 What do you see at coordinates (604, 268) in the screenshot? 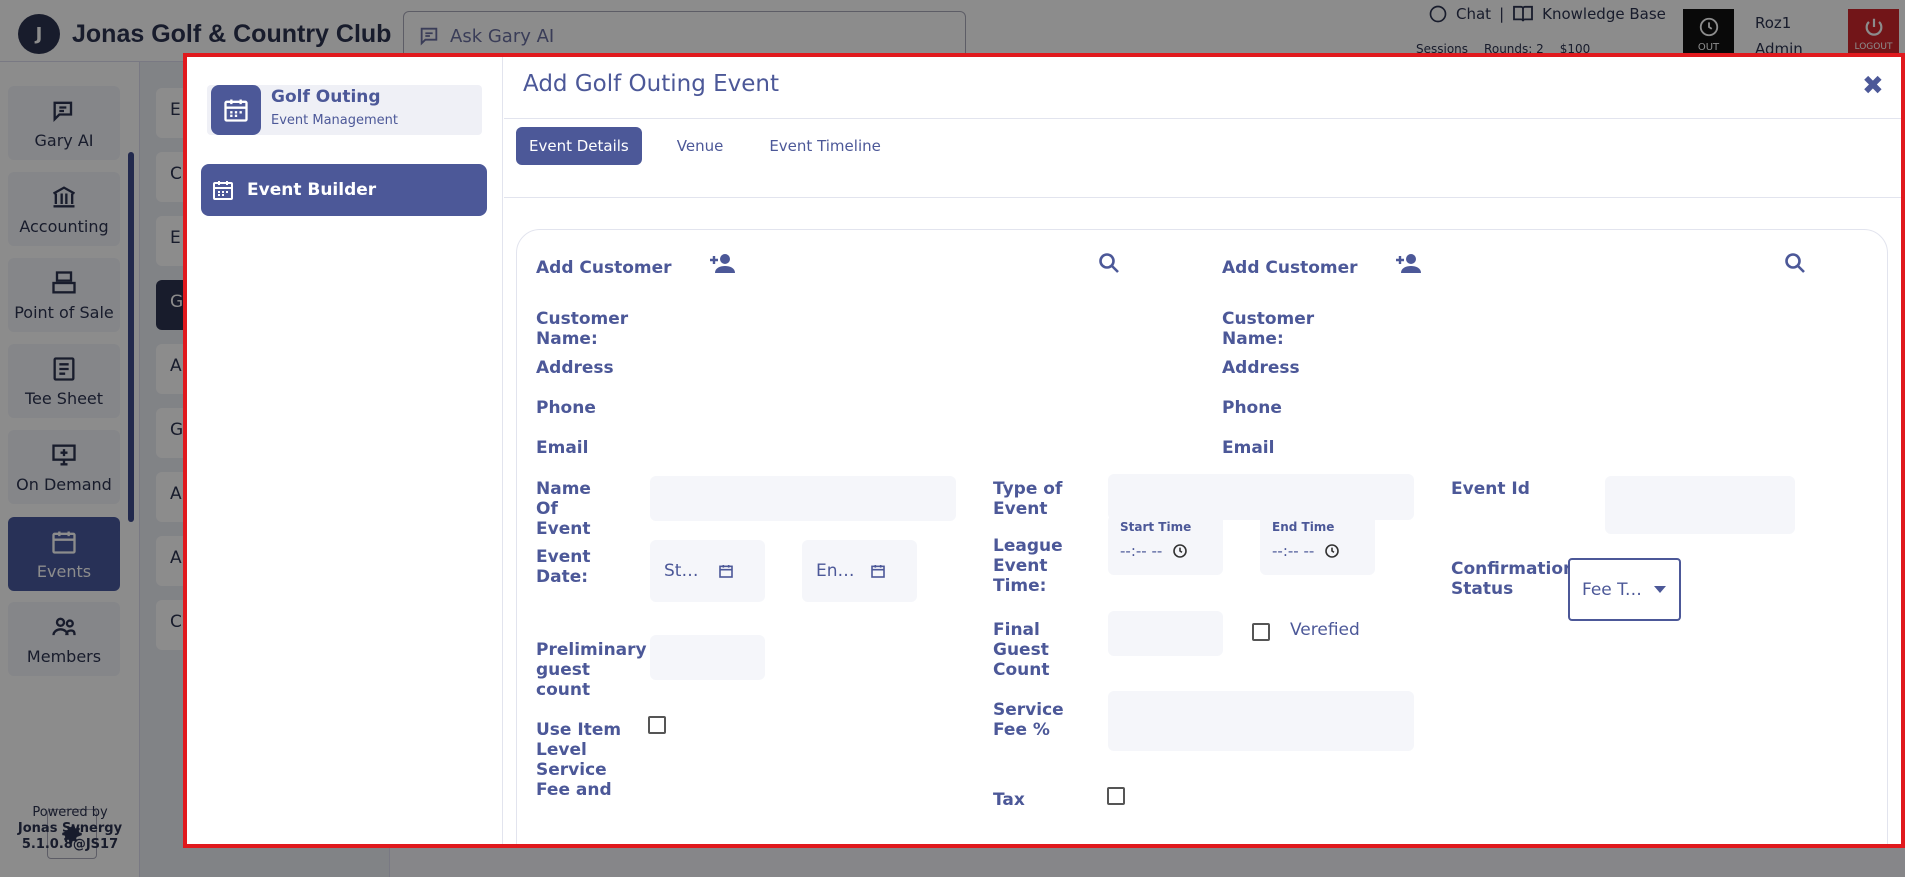
I see `add-customer-label-left: Add Customer` at bounding box center [604, 268].